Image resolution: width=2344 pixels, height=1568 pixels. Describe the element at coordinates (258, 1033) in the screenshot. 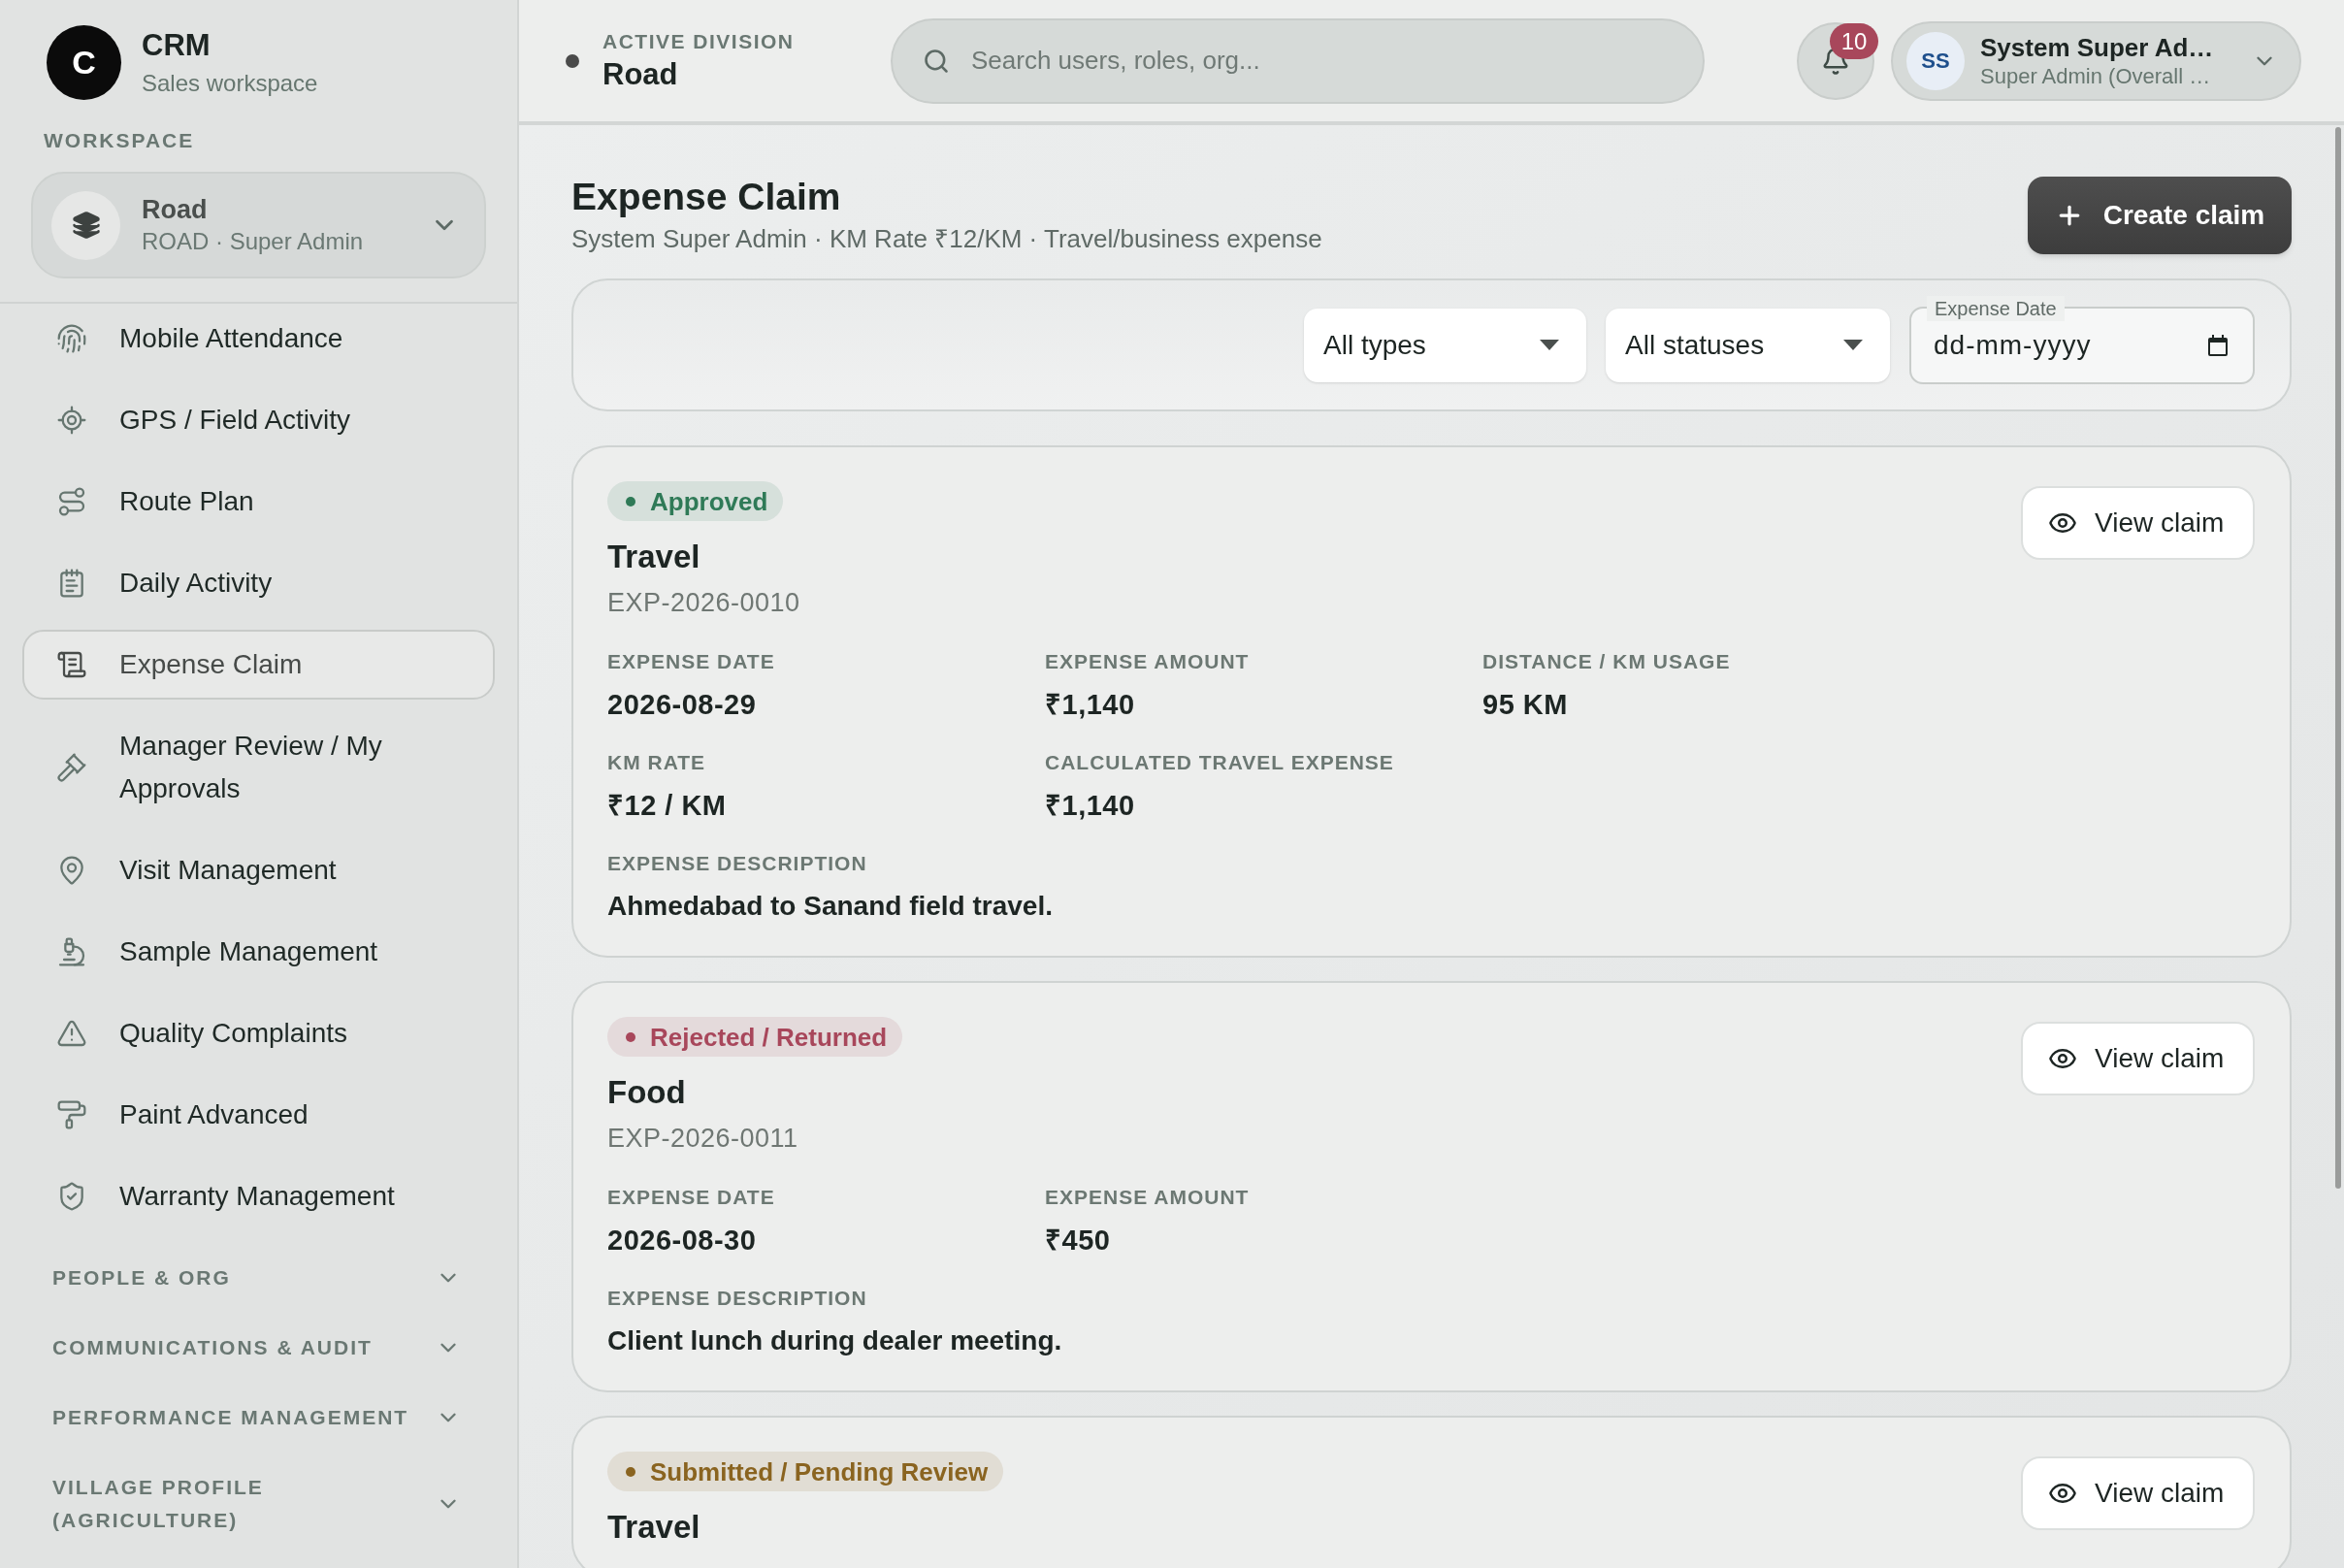

I see `nav-item: Quality Complaints` at that location.